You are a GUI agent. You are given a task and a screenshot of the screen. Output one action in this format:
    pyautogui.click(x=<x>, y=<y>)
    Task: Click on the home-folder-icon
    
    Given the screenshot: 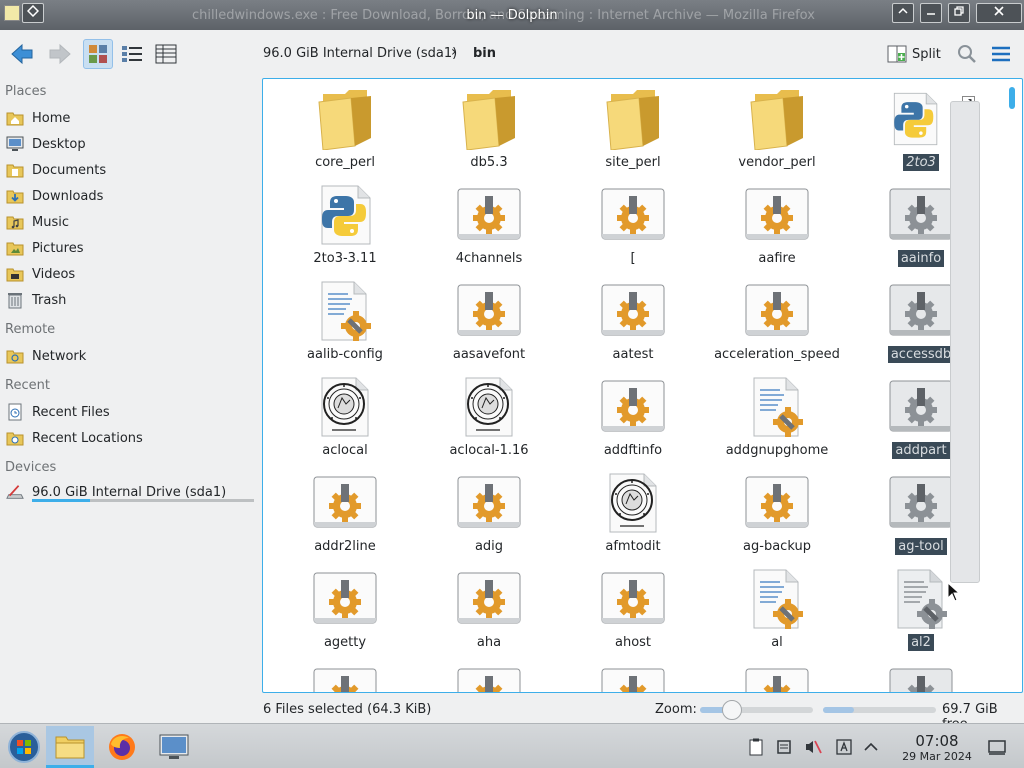 What is the action you would take?
    pyautogui.click(x=15, y=118)
    